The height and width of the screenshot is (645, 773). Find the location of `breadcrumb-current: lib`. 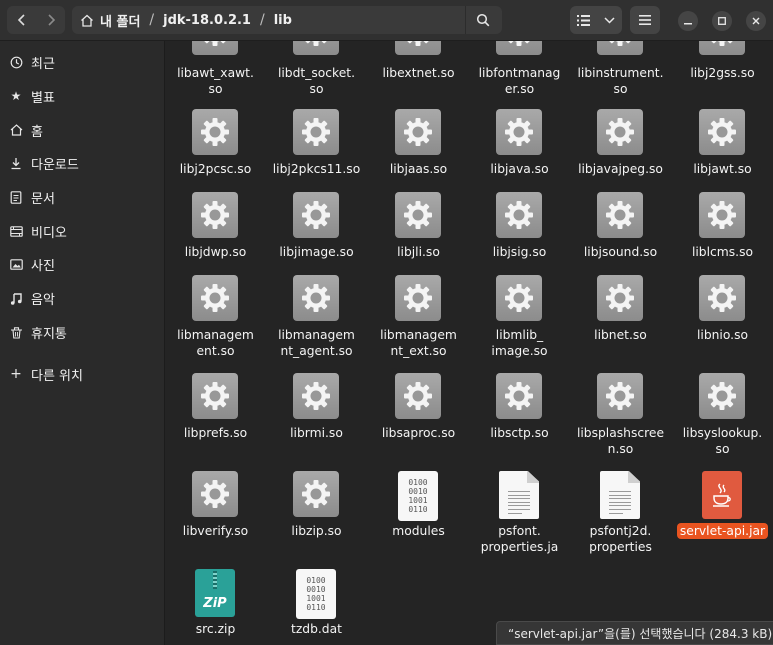

breadcrumb-current: lib is located at coordinates (283, 20).